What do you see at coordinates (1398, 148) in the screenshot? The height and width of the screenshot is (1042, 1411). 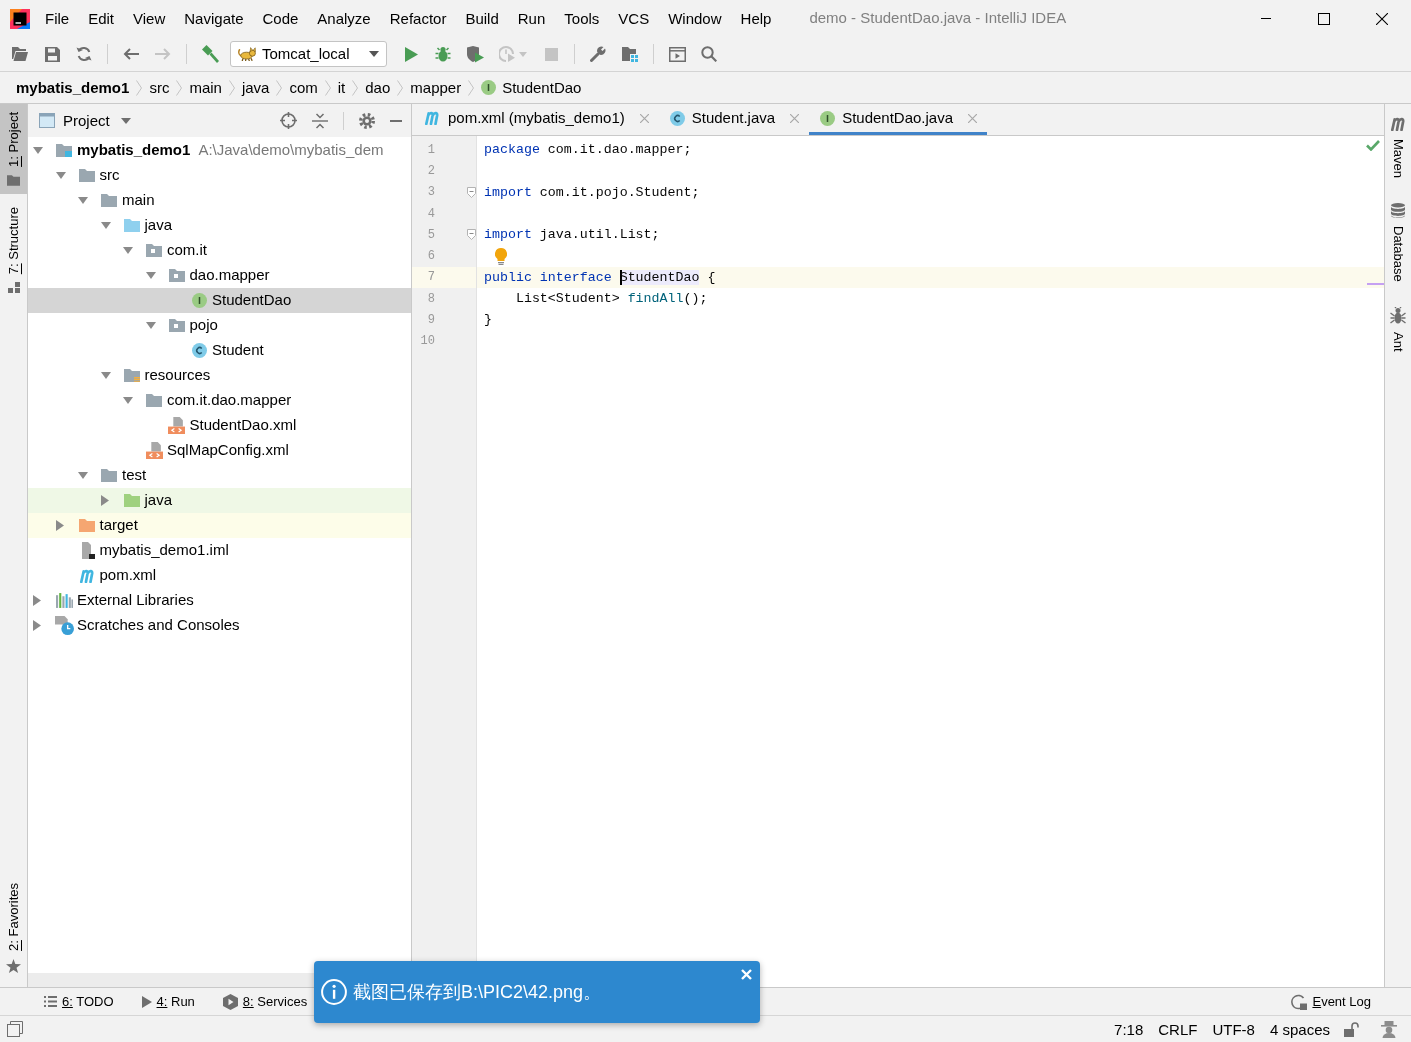 I see `tool-window-button: Maven` at bounding box center [1398, 148].